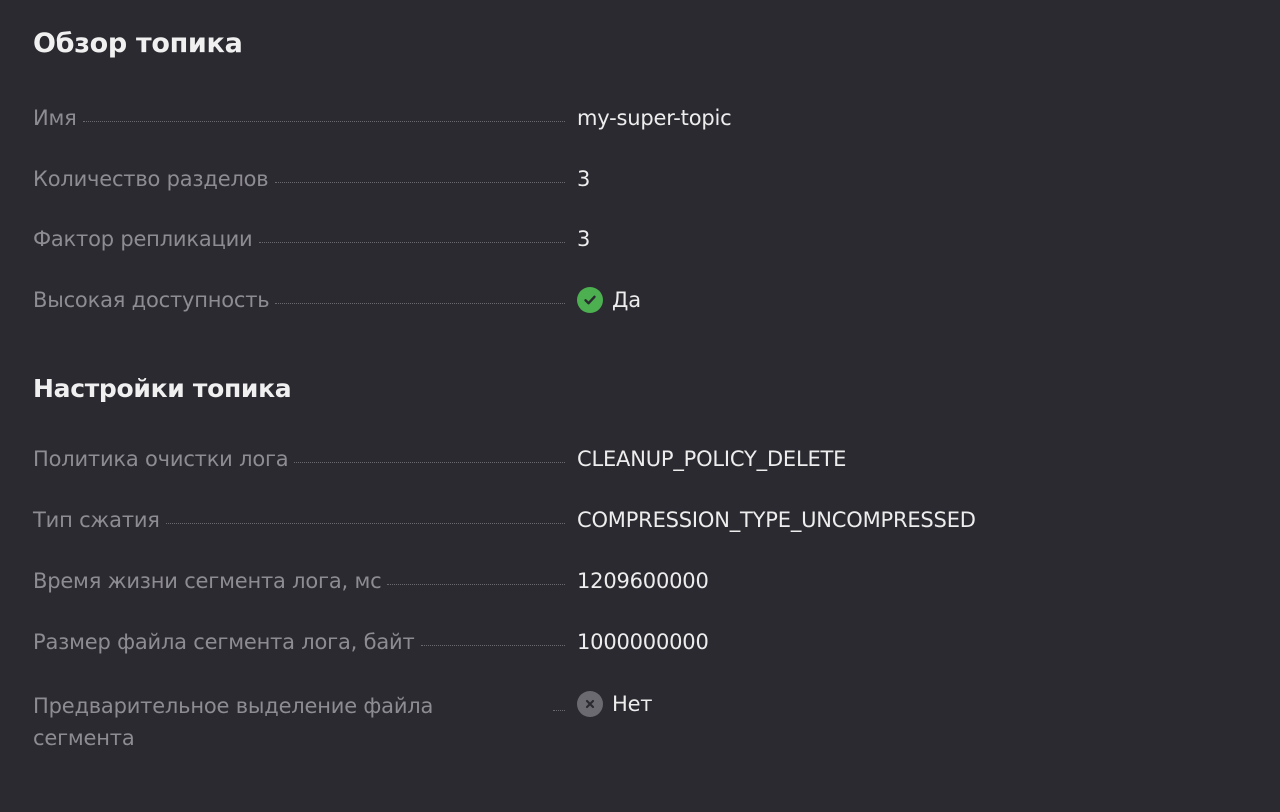  What do you see at coordinates (776, 520) in the screenshot?
I see `field-value: COMPRESSION_TYPE_UNCOMPRESSED` at bounding box center [776, 520].